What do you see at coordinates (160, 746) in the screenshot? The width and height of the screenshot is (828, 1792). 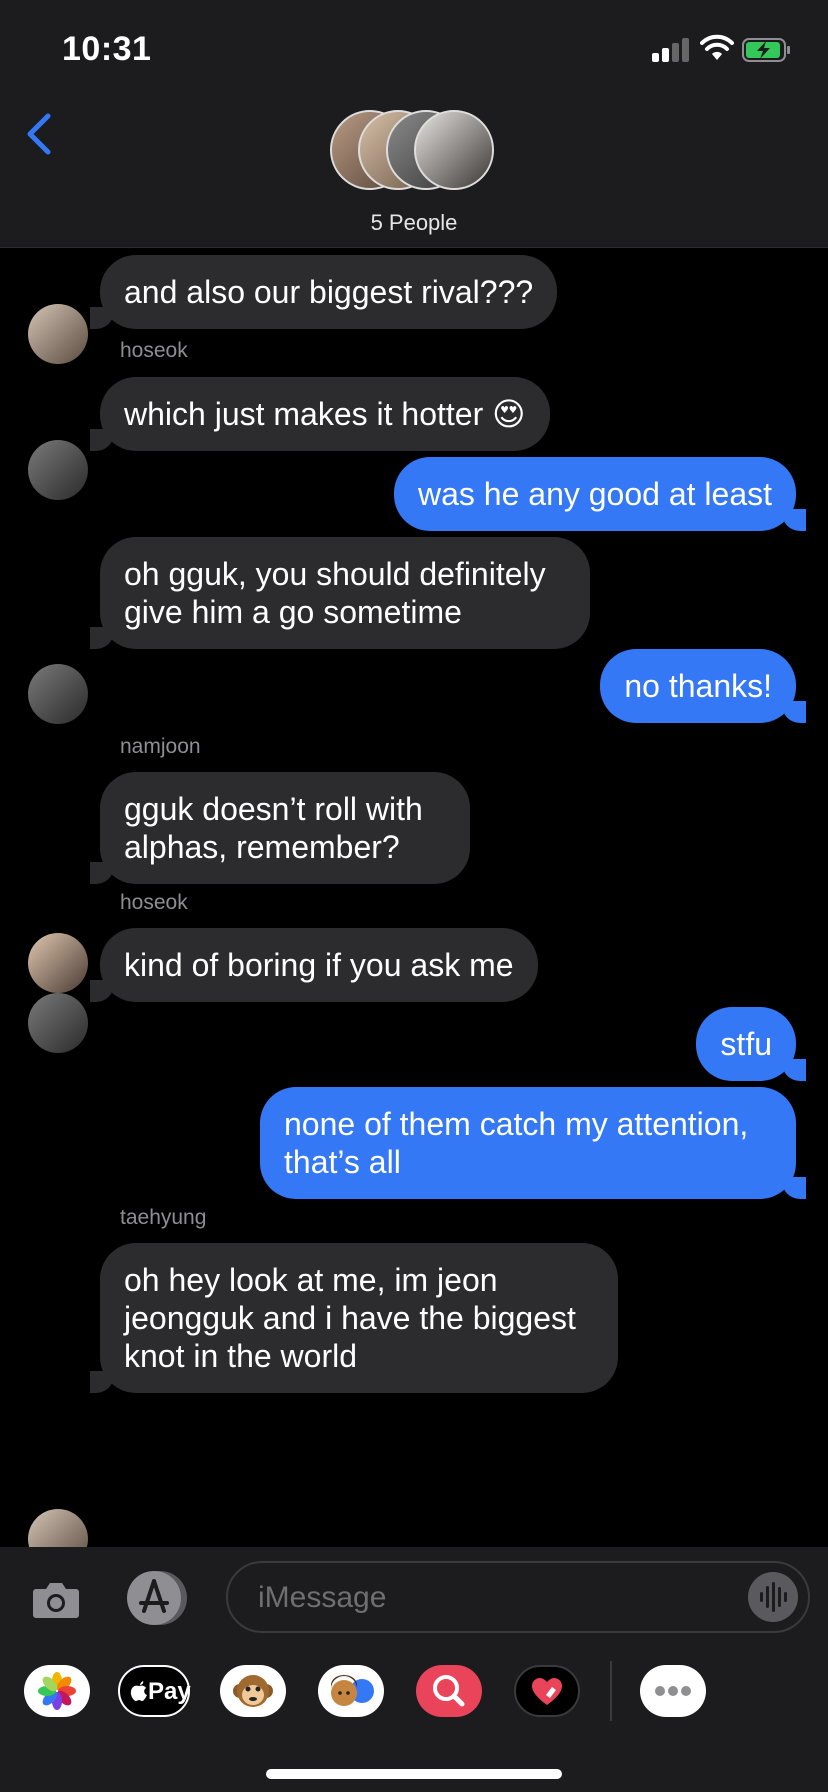 I see `sender-name: namjoon` at bounding box center [160, 746].